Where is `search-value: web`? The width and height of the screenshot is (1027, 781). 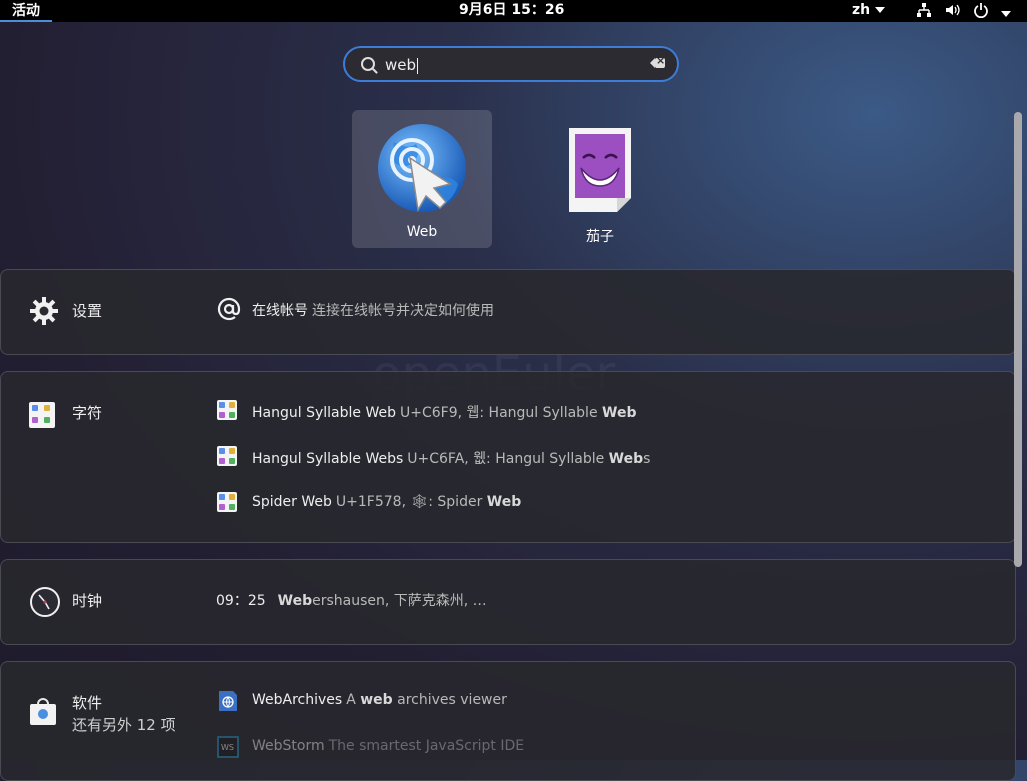
search-value: web is located at coordinates (402, 65).